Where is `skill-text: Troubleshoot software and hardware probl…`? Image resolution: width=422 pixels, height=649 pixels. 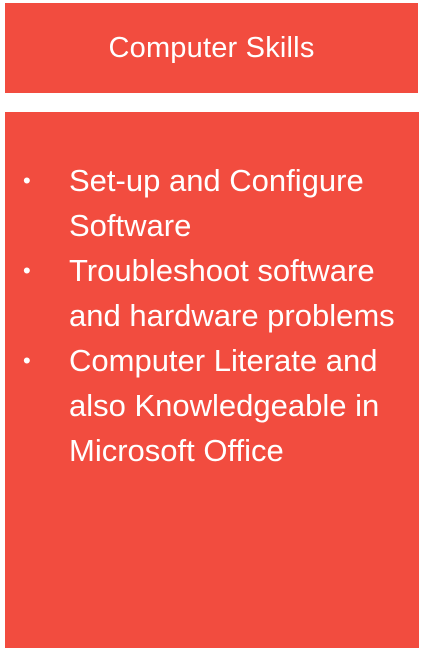
skill-text: Troubleshoot software and hardware probl… is located at coordinates (232, 293).